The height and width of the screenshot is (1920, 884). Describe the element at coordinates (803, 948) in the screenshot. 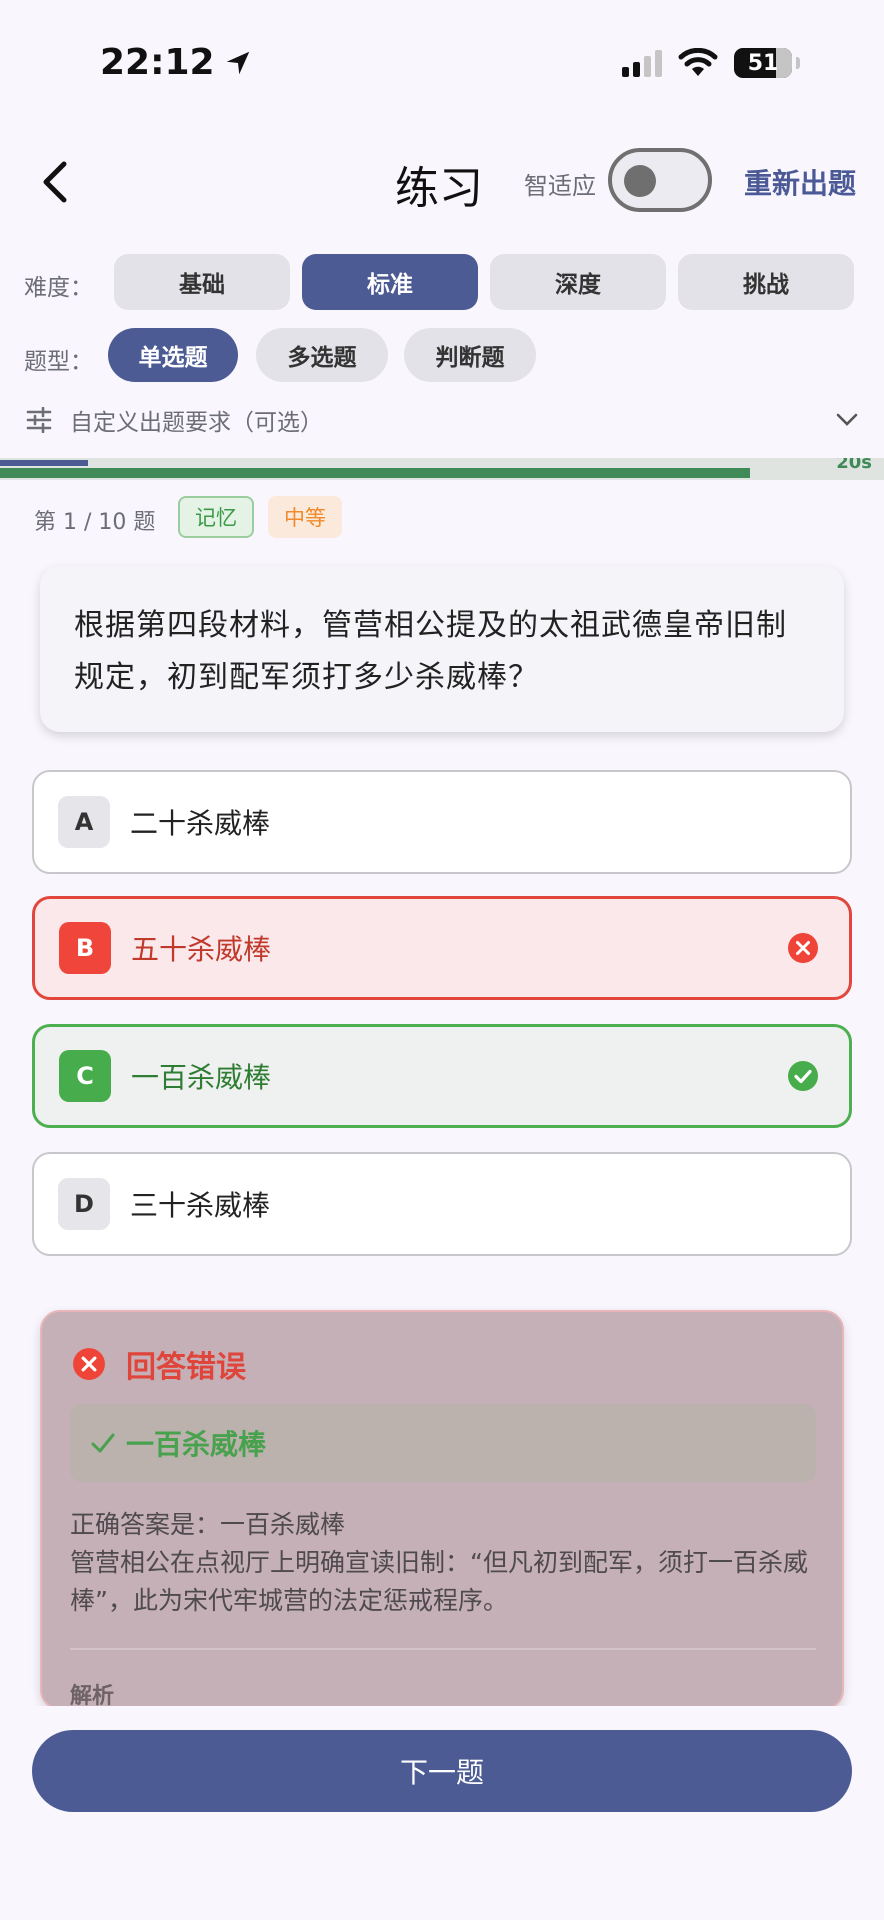

I see `wrong-x-icon` at that location.